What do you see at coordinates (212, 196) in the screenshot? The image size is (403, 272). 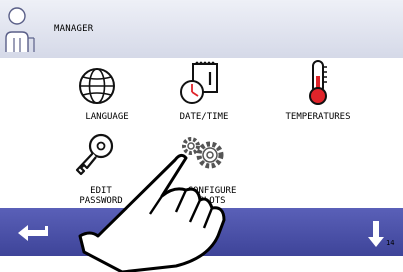 I see `menu-label-configure-slots: CONFIGURE SLOTS` at bounding box center [212, 196].